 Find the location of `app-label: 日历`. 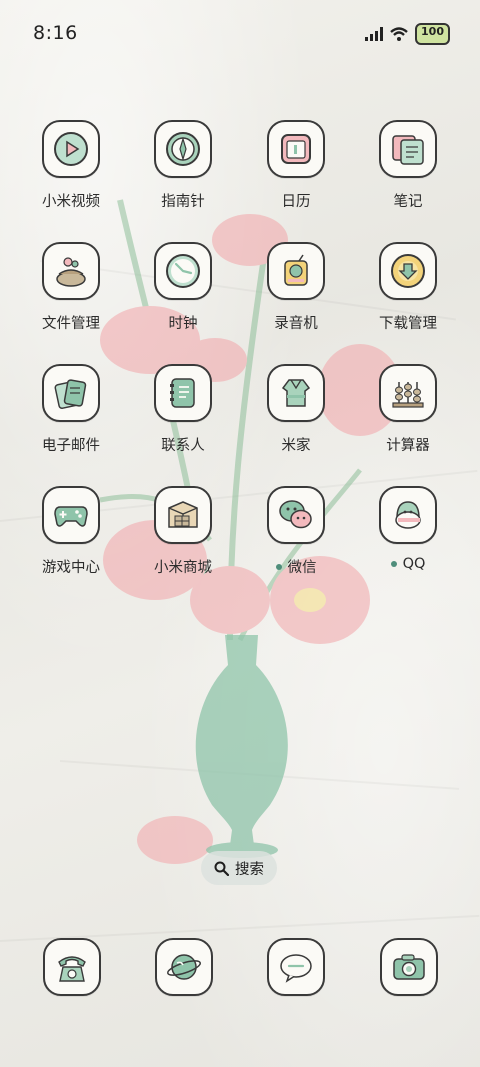

app-label: 日历 is located at coordinates (296, 202).